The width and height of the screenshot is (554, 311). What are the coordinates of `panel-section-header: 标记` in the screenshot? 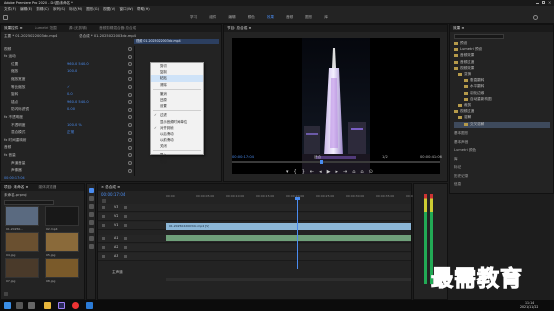 It's located at (457, 167).